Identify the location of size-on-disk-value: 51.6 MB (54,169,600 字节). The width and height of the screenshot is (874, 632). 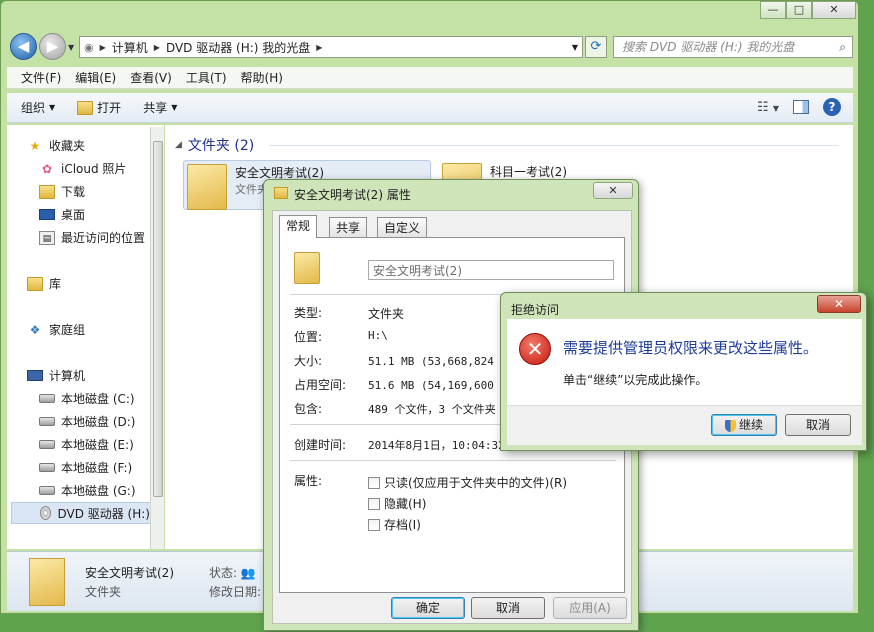
(438, 385).